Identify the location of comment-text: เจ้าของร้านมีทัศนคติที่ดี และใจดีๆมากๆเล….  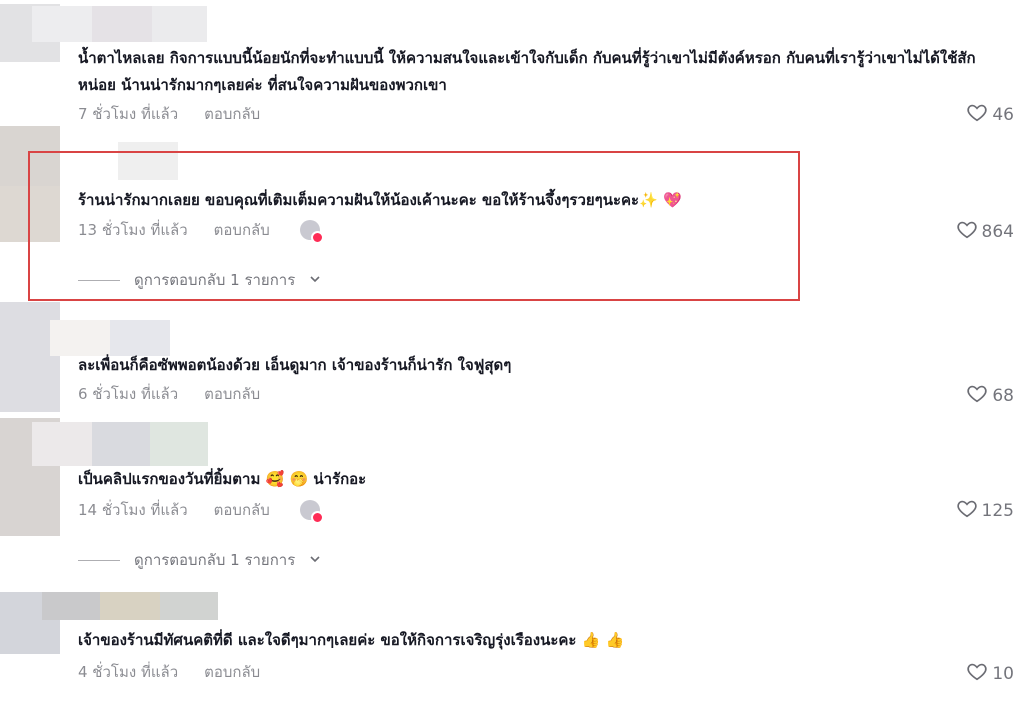
(351, 640).